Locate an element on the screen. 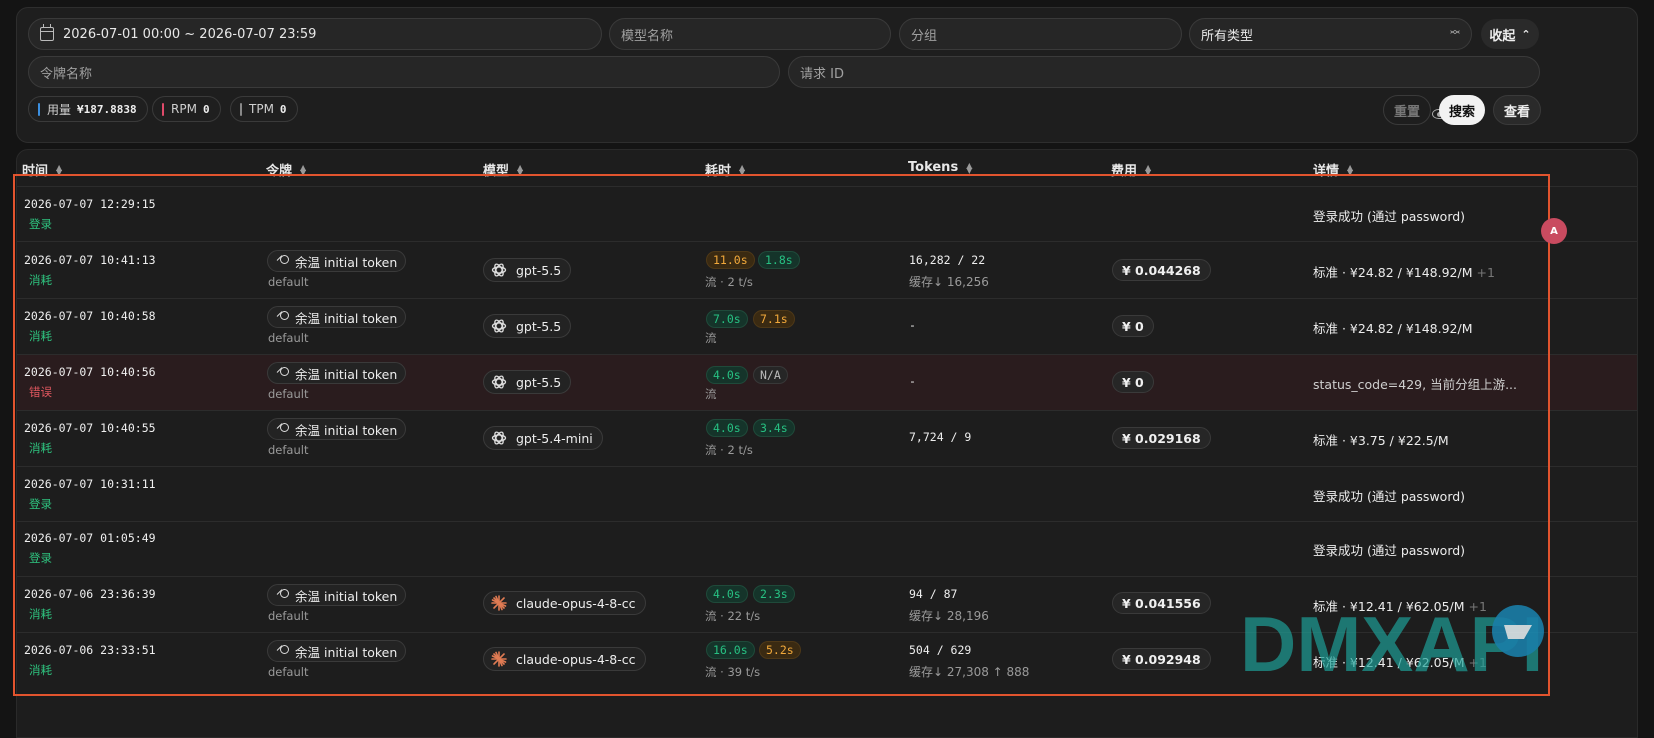 The height and width of the screenshot is (738, 1654). tpm-value: 0 is located at coordinates (283, 109).